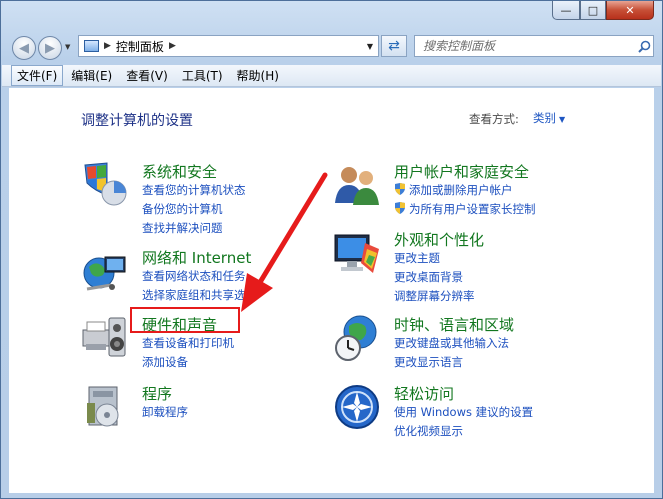  I want to click on category-link: 卸载程序, so click(165, 412).